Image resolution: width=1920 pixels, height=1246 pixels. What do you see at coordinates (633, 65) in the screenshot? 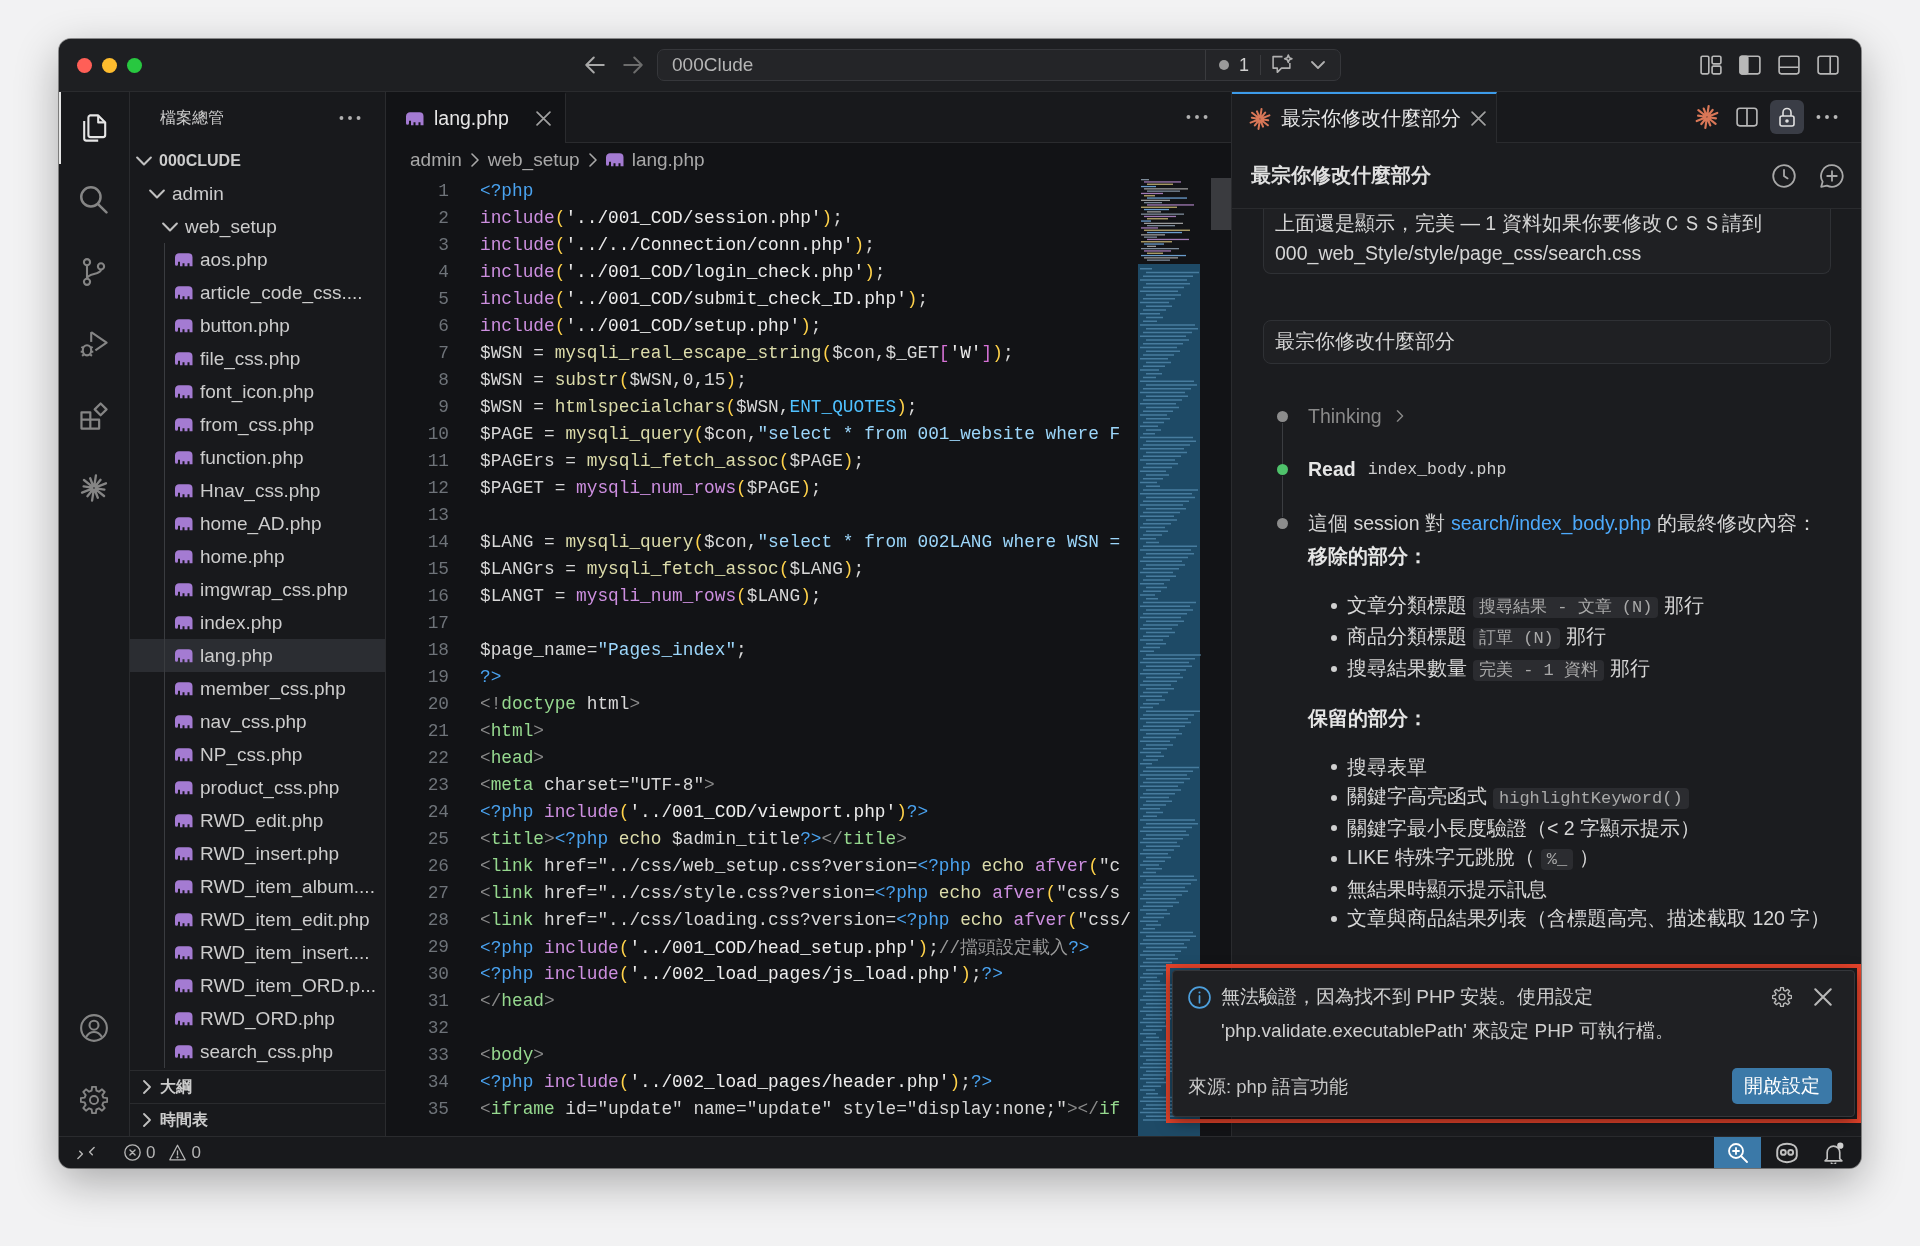
I see `forward-arrow-icon` at bounding box center [633, 65].